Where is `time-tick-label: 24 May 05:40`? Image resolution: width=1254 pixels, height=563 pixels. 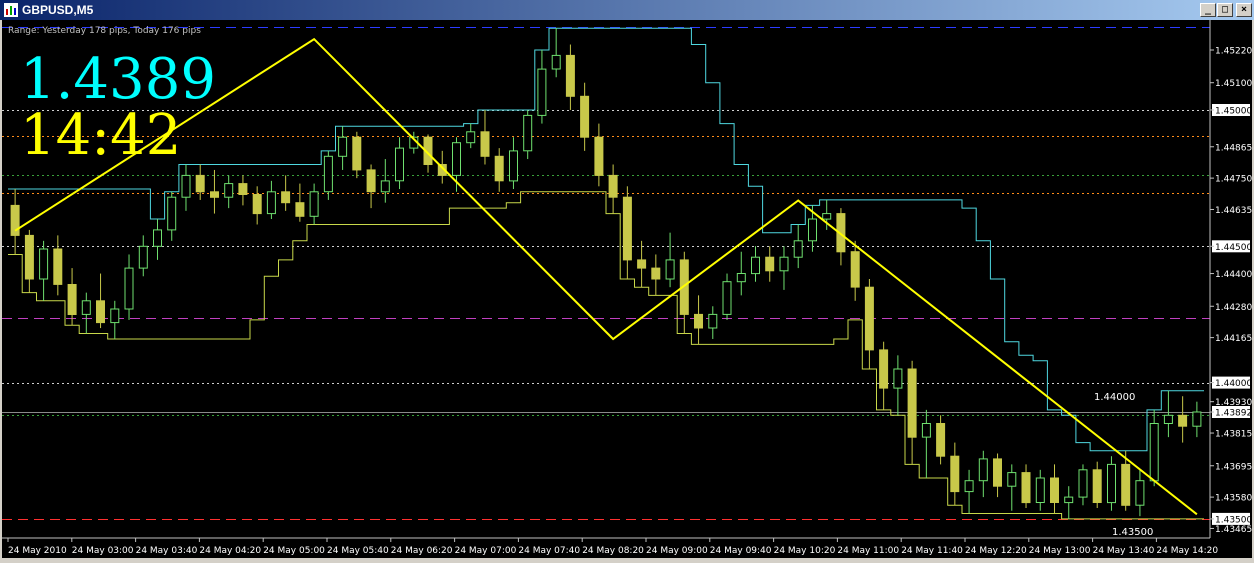 time-tick-label: 24 May 05:40 is located at coordinates (358, 551).